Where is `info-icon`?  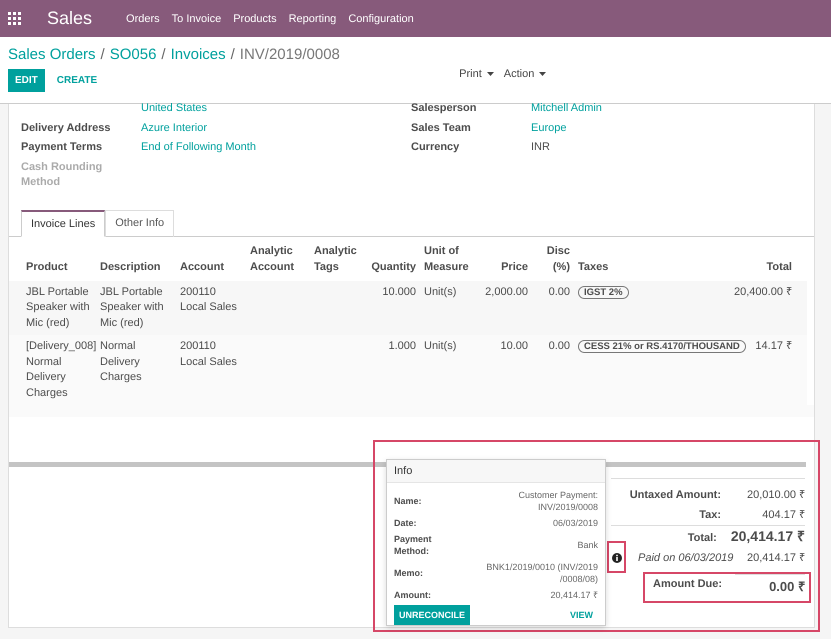
info-icon is located at coordinates (617, 558).